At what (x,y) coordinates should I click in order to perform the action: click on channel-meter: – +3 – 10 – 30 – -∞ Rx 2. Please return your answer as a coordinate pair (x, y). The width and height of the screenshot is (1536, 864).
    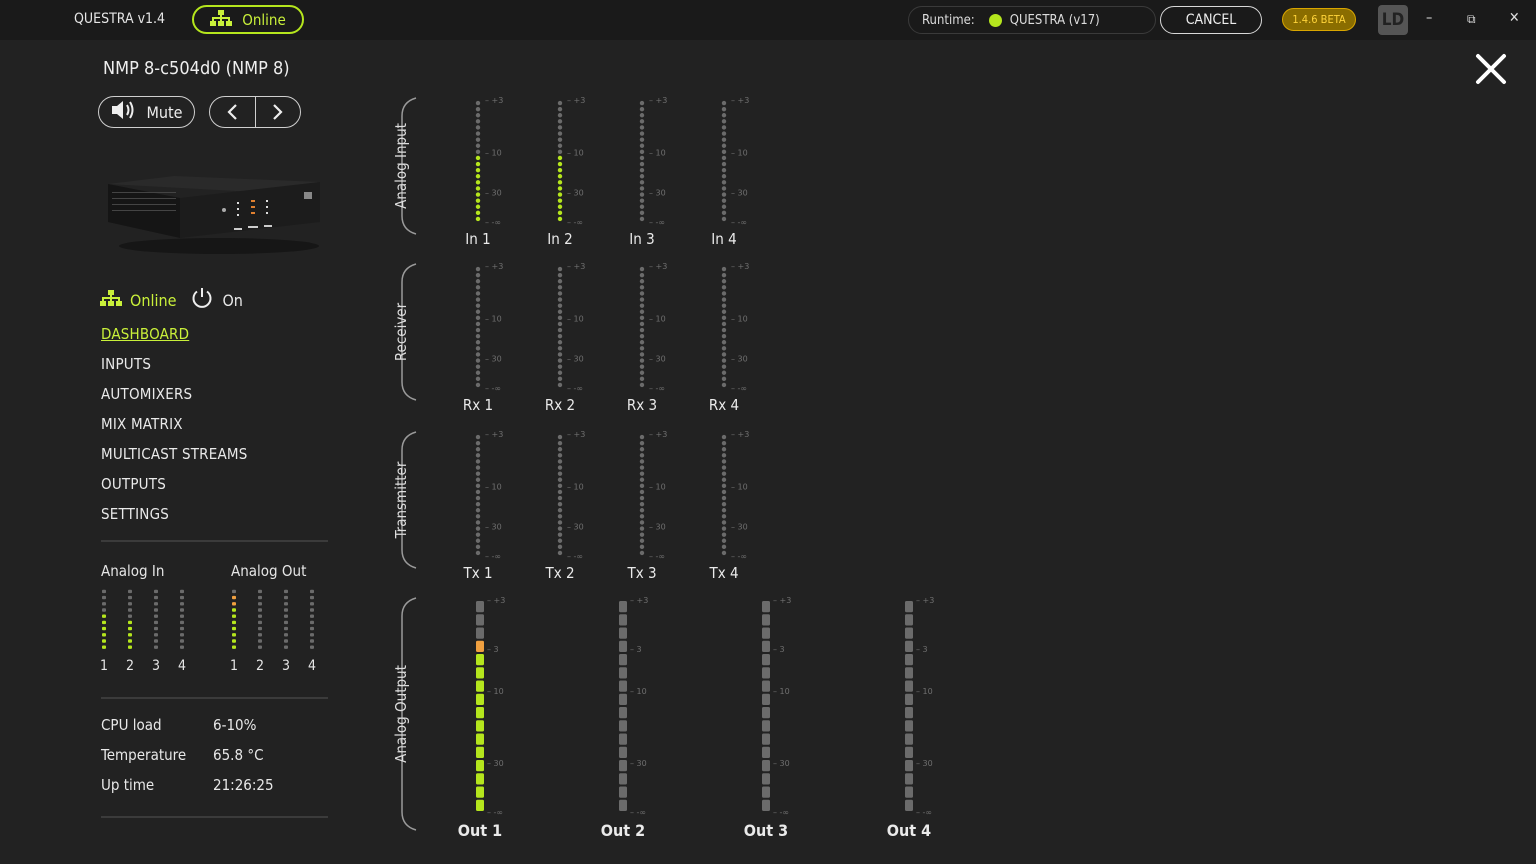
    Looking at the image, I should click on (565, 338).